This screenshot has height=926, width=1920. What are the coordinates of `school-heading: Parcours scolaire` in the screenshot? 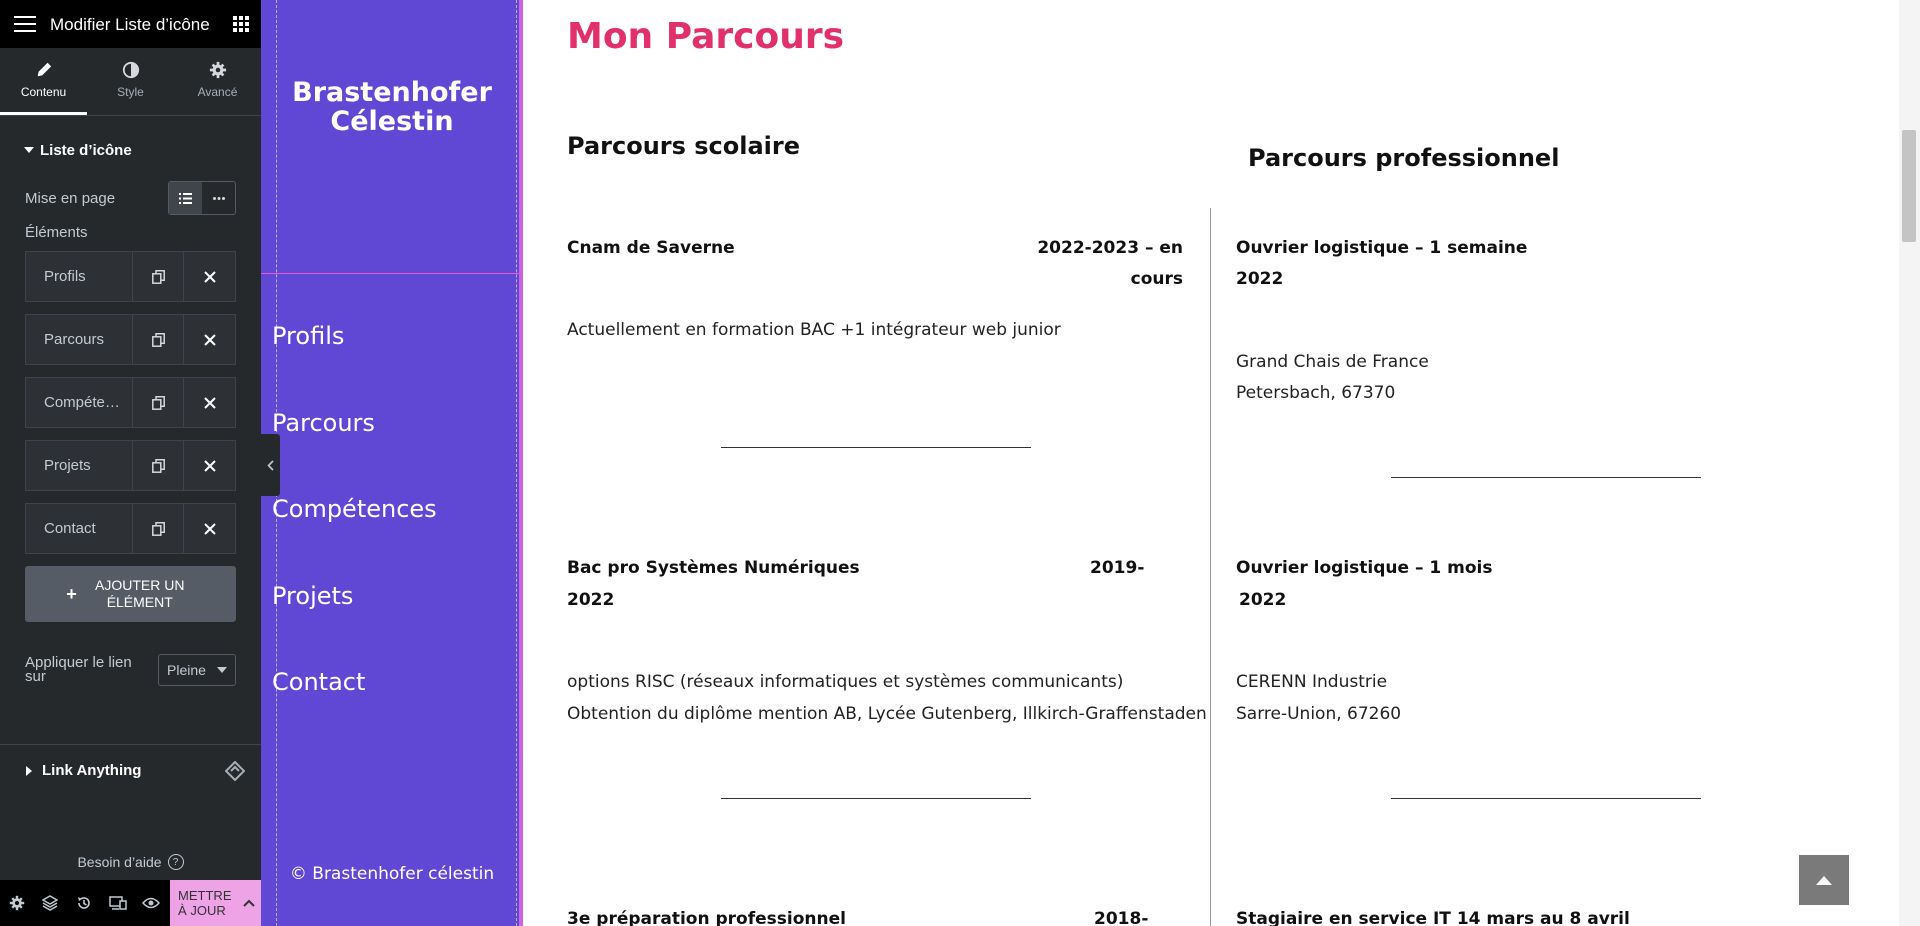 It's located at (684, 146).